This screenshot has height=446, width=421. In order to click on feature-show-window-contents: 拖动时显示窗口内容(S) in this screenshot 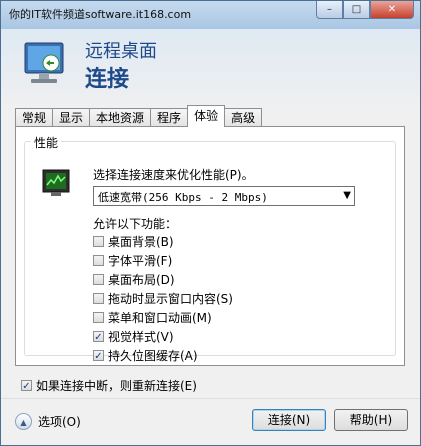, I will do `click(163, 298)`.